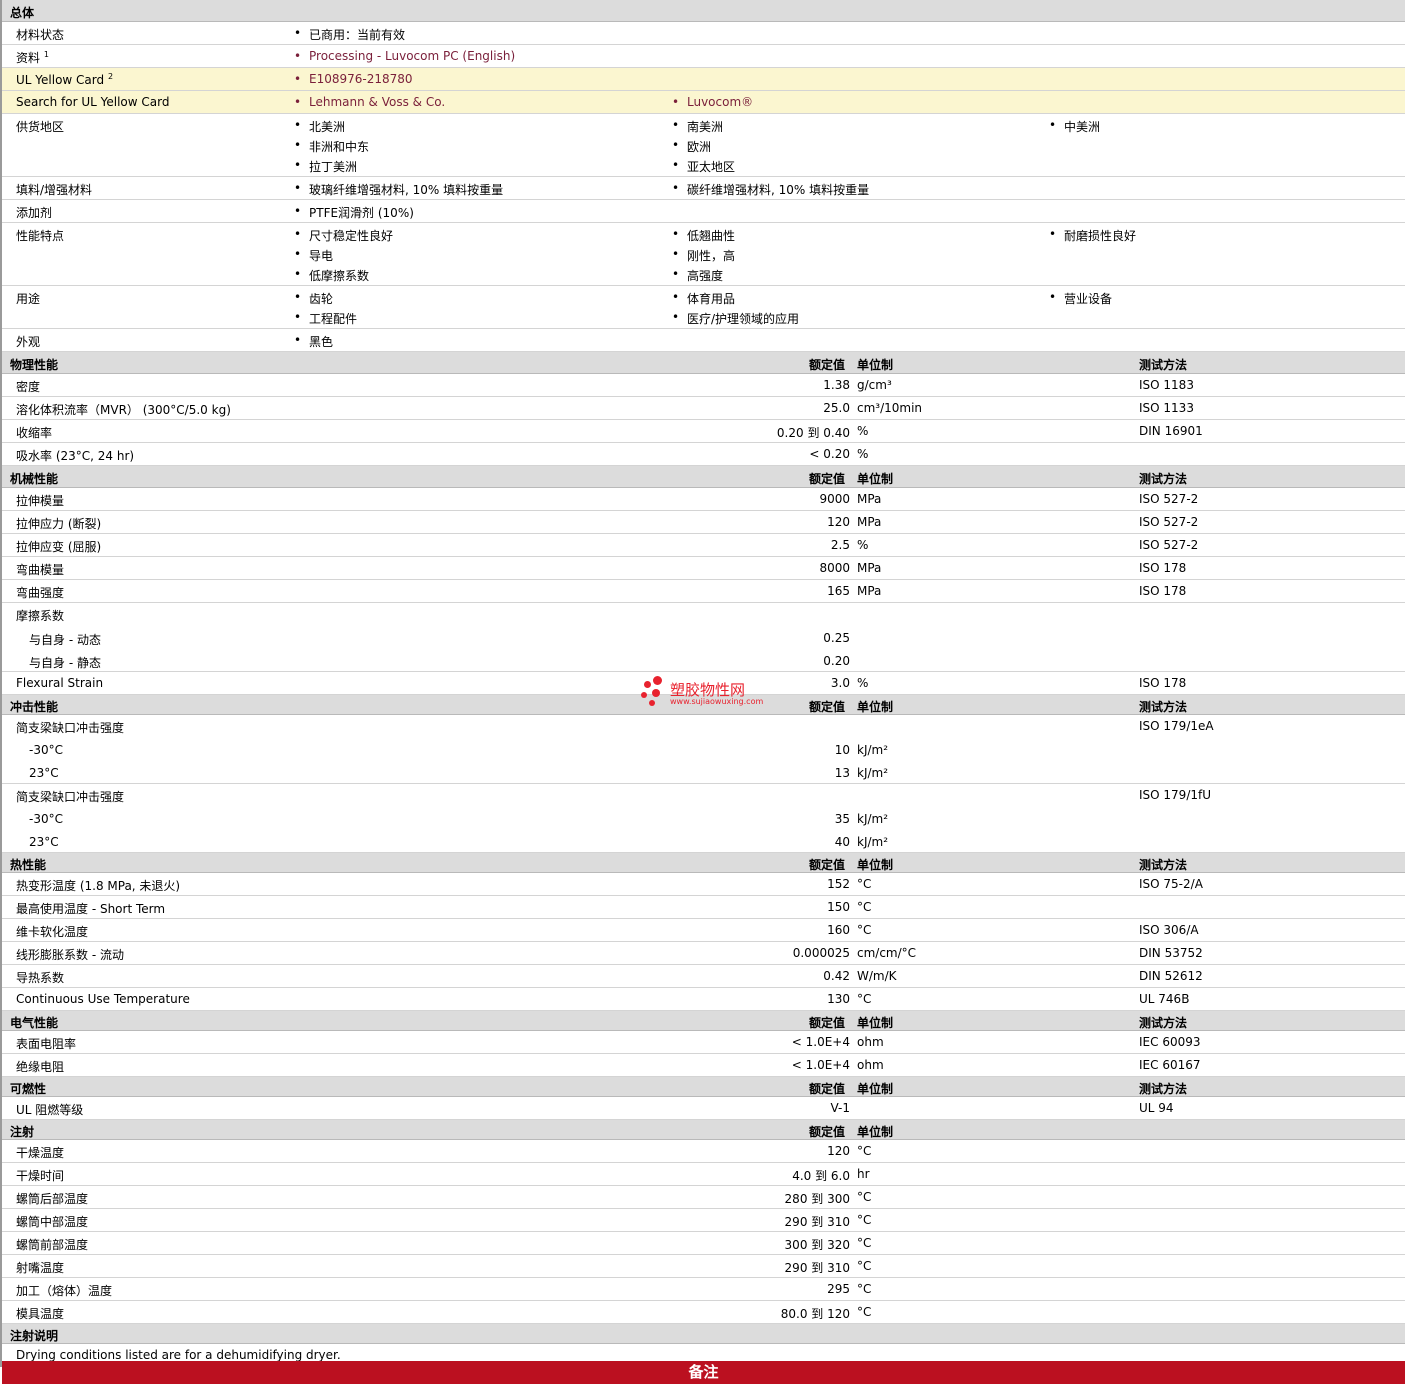  I want to click on sub-label: 与自身 - 静态, so click(65, 663).